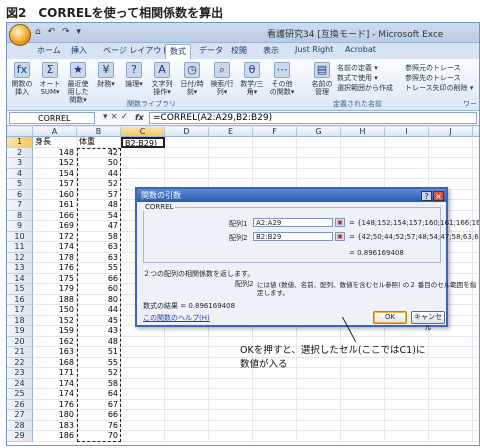 This screenshot has width=480, height=448. I want to click on row-header: 7, so click(20, 205).